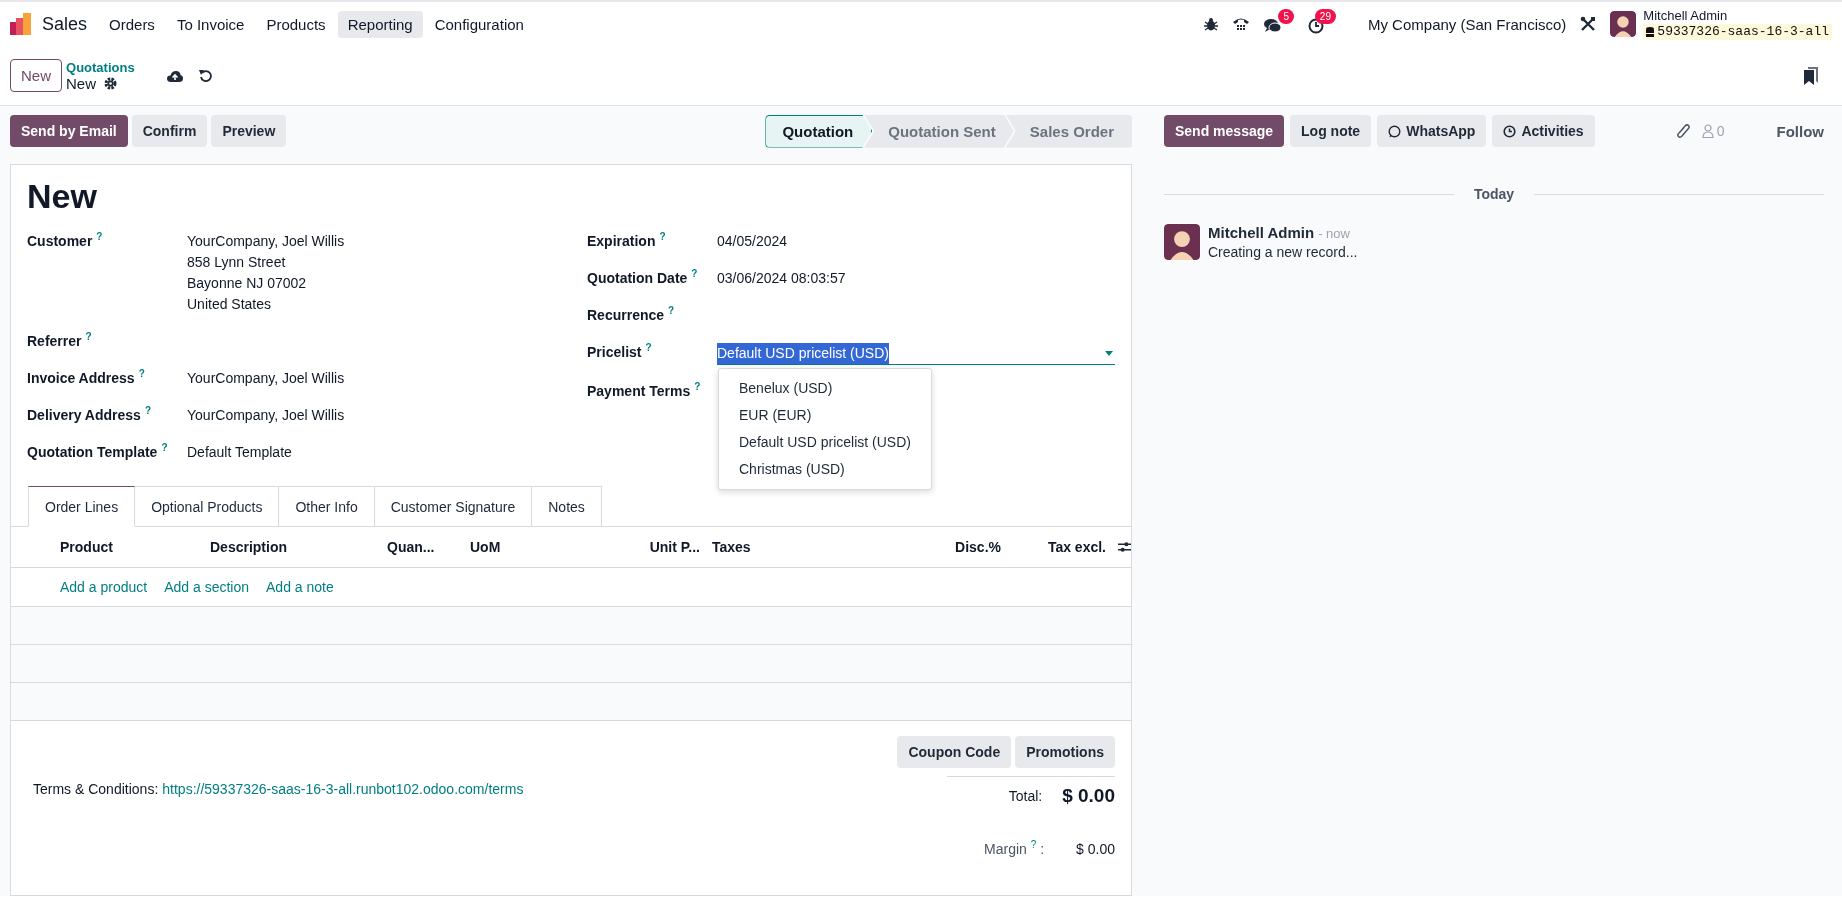  Describe the element at coordinates (327, 506) in the screenshot. I see `tab: Other Info` at that location.